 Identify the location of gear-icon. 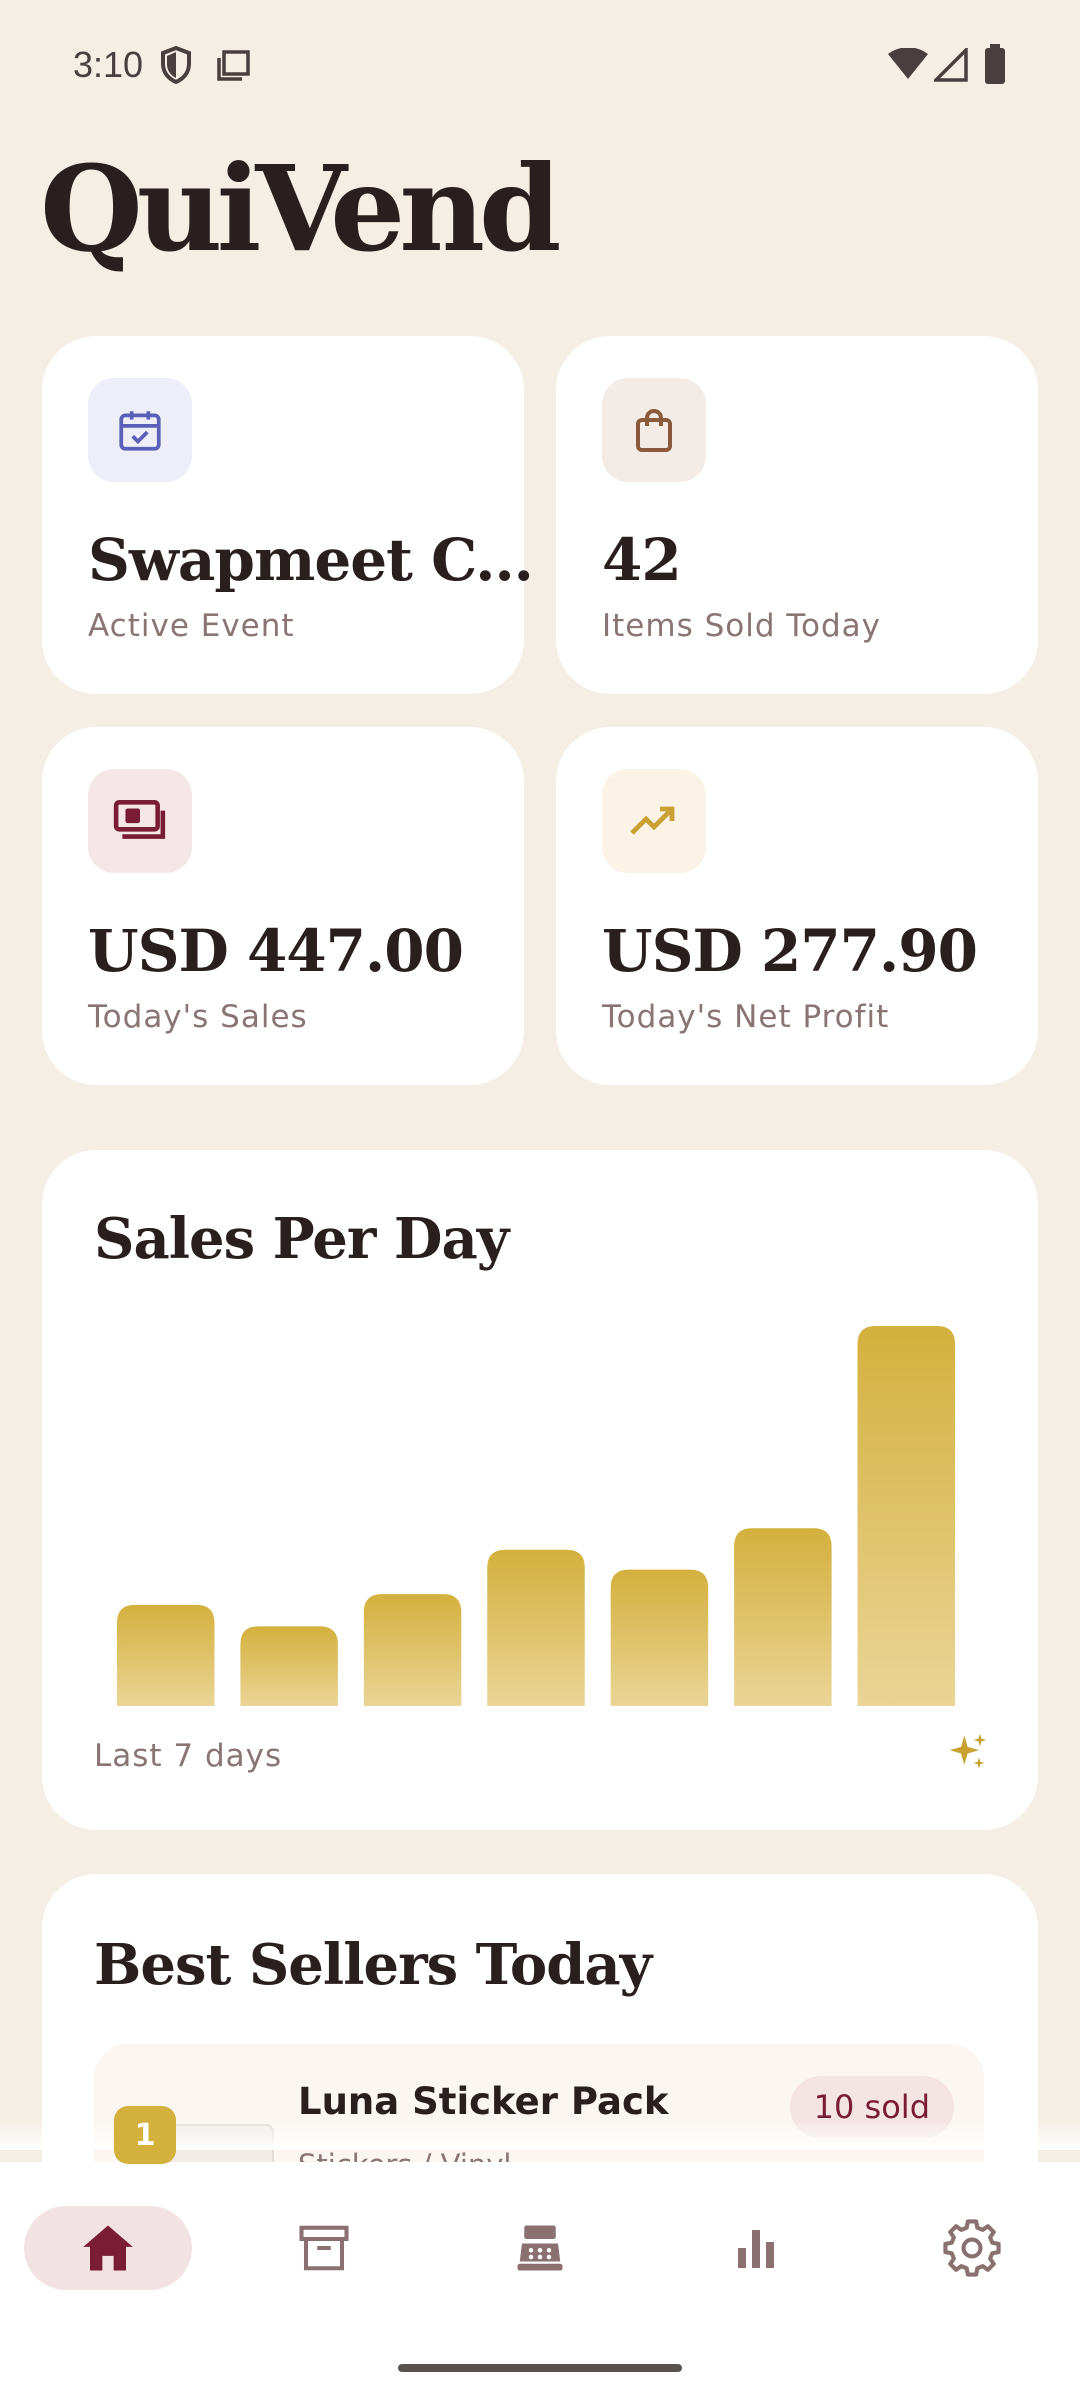
(972, 2248).